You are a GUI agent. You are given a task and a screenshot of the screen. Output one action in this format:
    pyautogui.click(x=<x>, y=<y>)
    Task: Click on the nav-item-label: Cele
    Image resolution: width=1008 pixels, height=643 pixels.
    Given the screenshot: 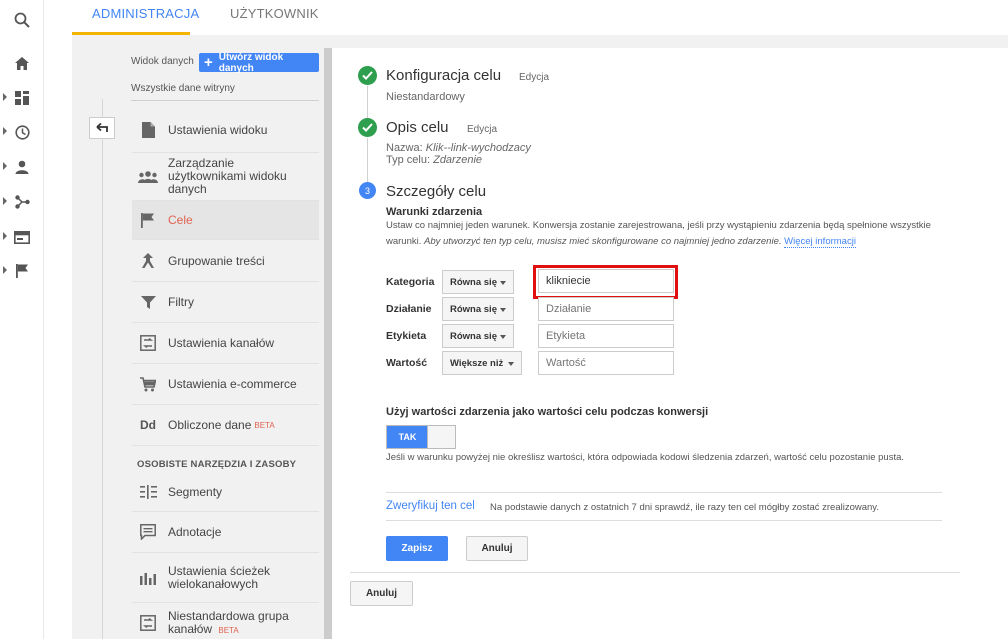 What is the action you would take?
    pyautogui.click(x=180, y=220)
    